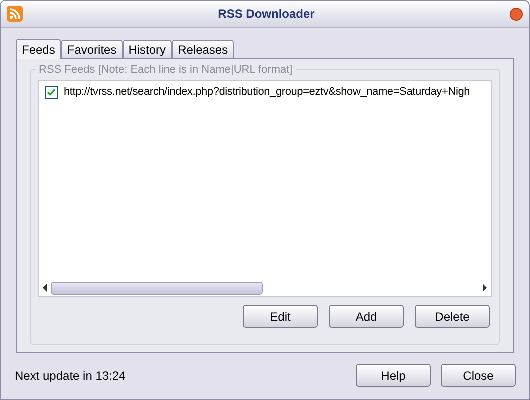  Describe the element at coordinates (366, 316) in the screenshot. I see `feed-button: Add` at that location.